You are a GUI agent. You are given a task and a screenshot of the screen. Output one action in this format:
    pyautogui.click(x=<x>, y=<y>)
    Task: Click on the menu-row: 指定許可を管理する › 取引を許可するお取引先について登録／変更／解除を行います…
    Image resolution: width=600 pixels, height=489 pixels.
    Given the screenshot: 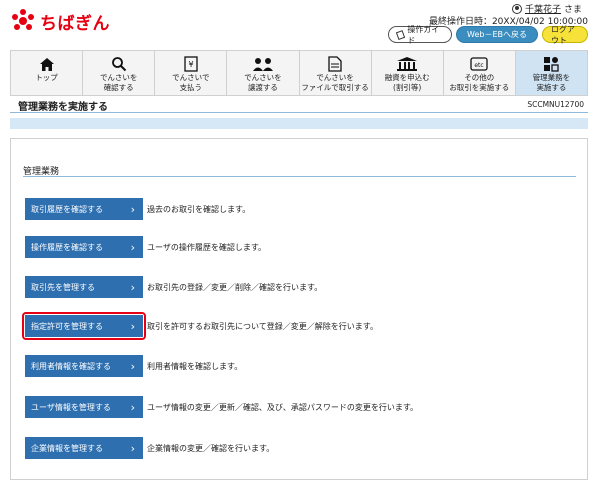 What is the action you would take?
    pyautogui.click(x=201, y=326)
    